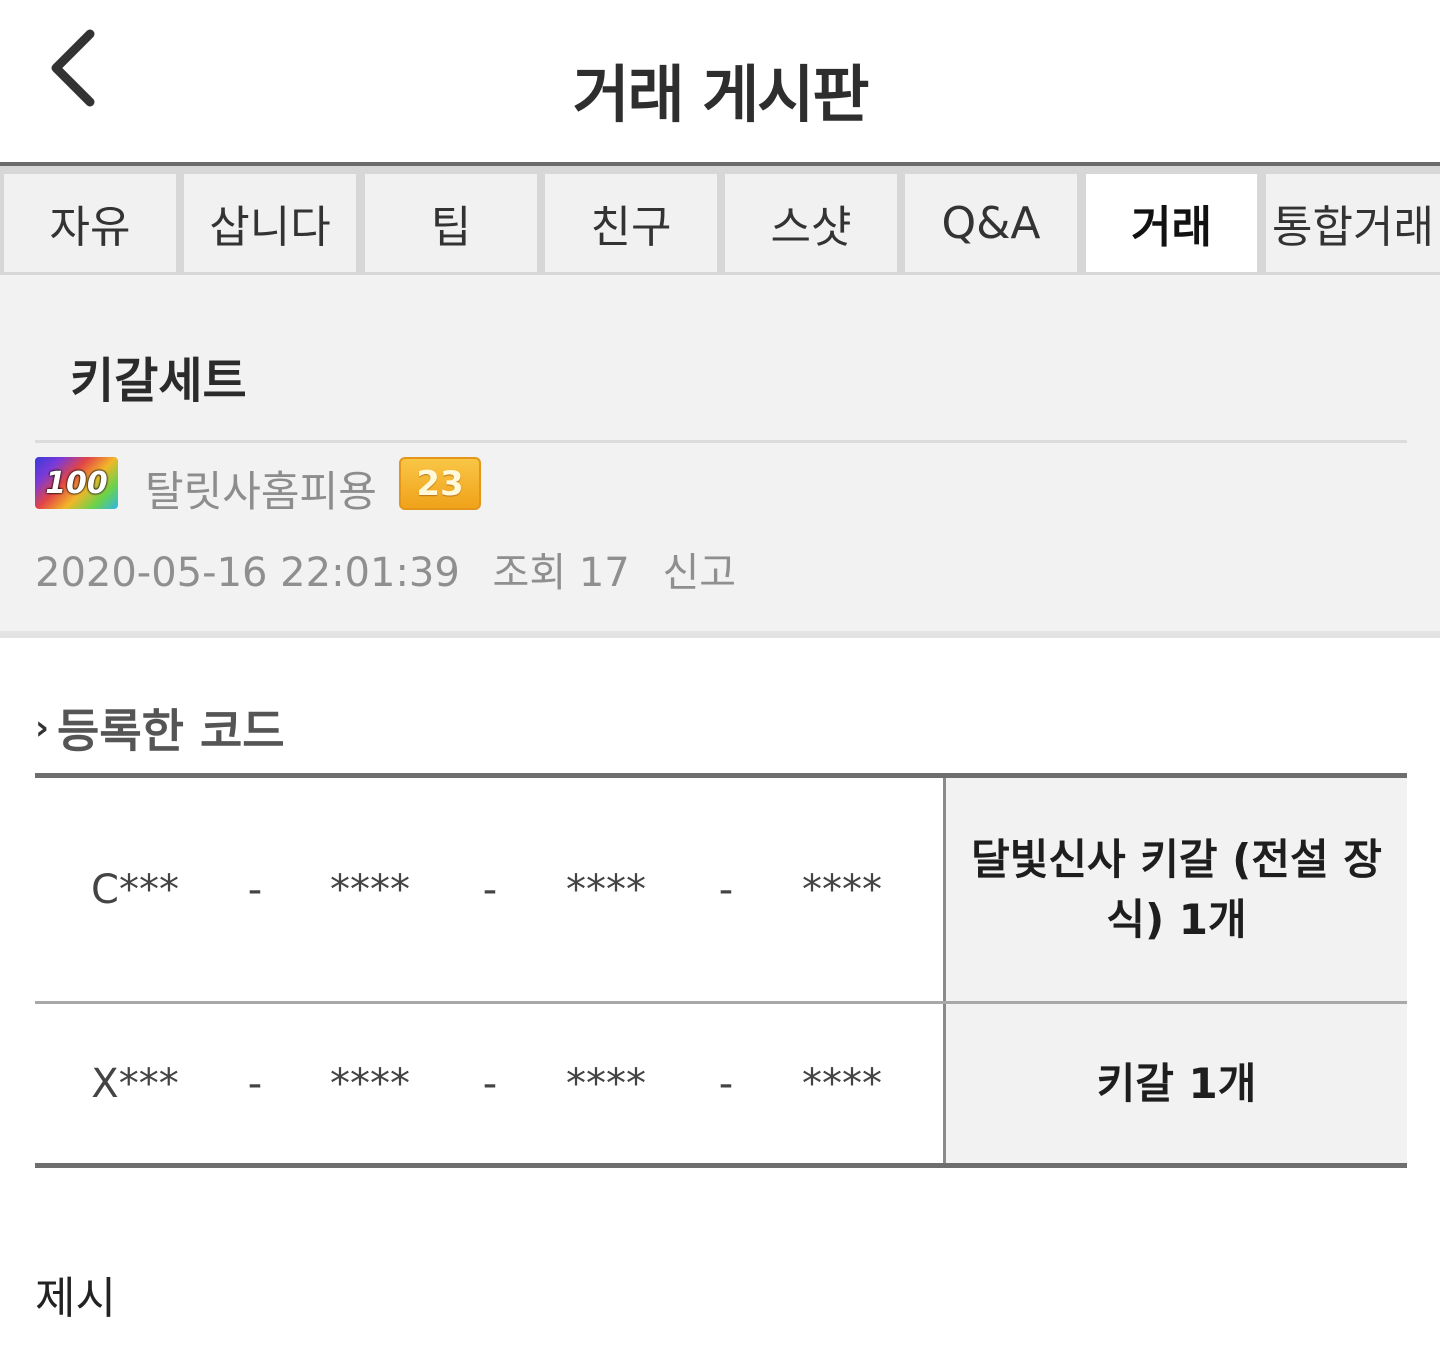 This screenshot has height=1353, width=1440. I want to click on tab-tip: 팁, so click(451, 223).